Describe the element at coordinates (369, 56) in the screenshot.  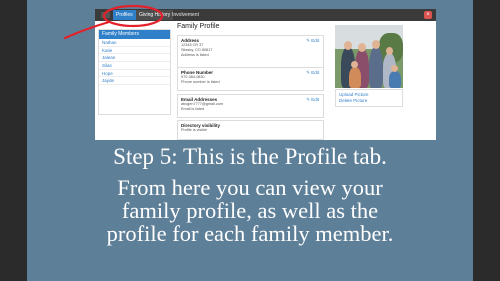
I see `family-photo` at that location.